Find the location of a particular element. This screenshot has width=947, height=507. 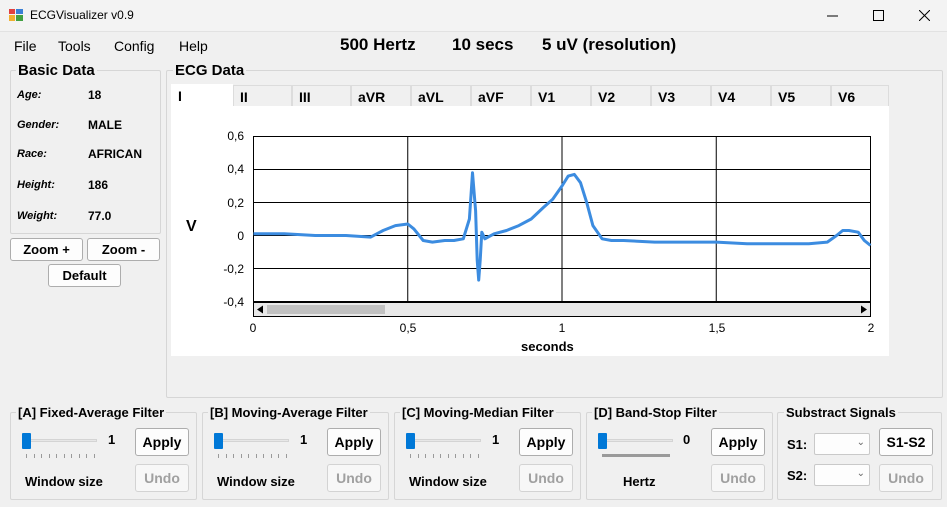

filter-b-ticks is located at coordinates (255, 456).